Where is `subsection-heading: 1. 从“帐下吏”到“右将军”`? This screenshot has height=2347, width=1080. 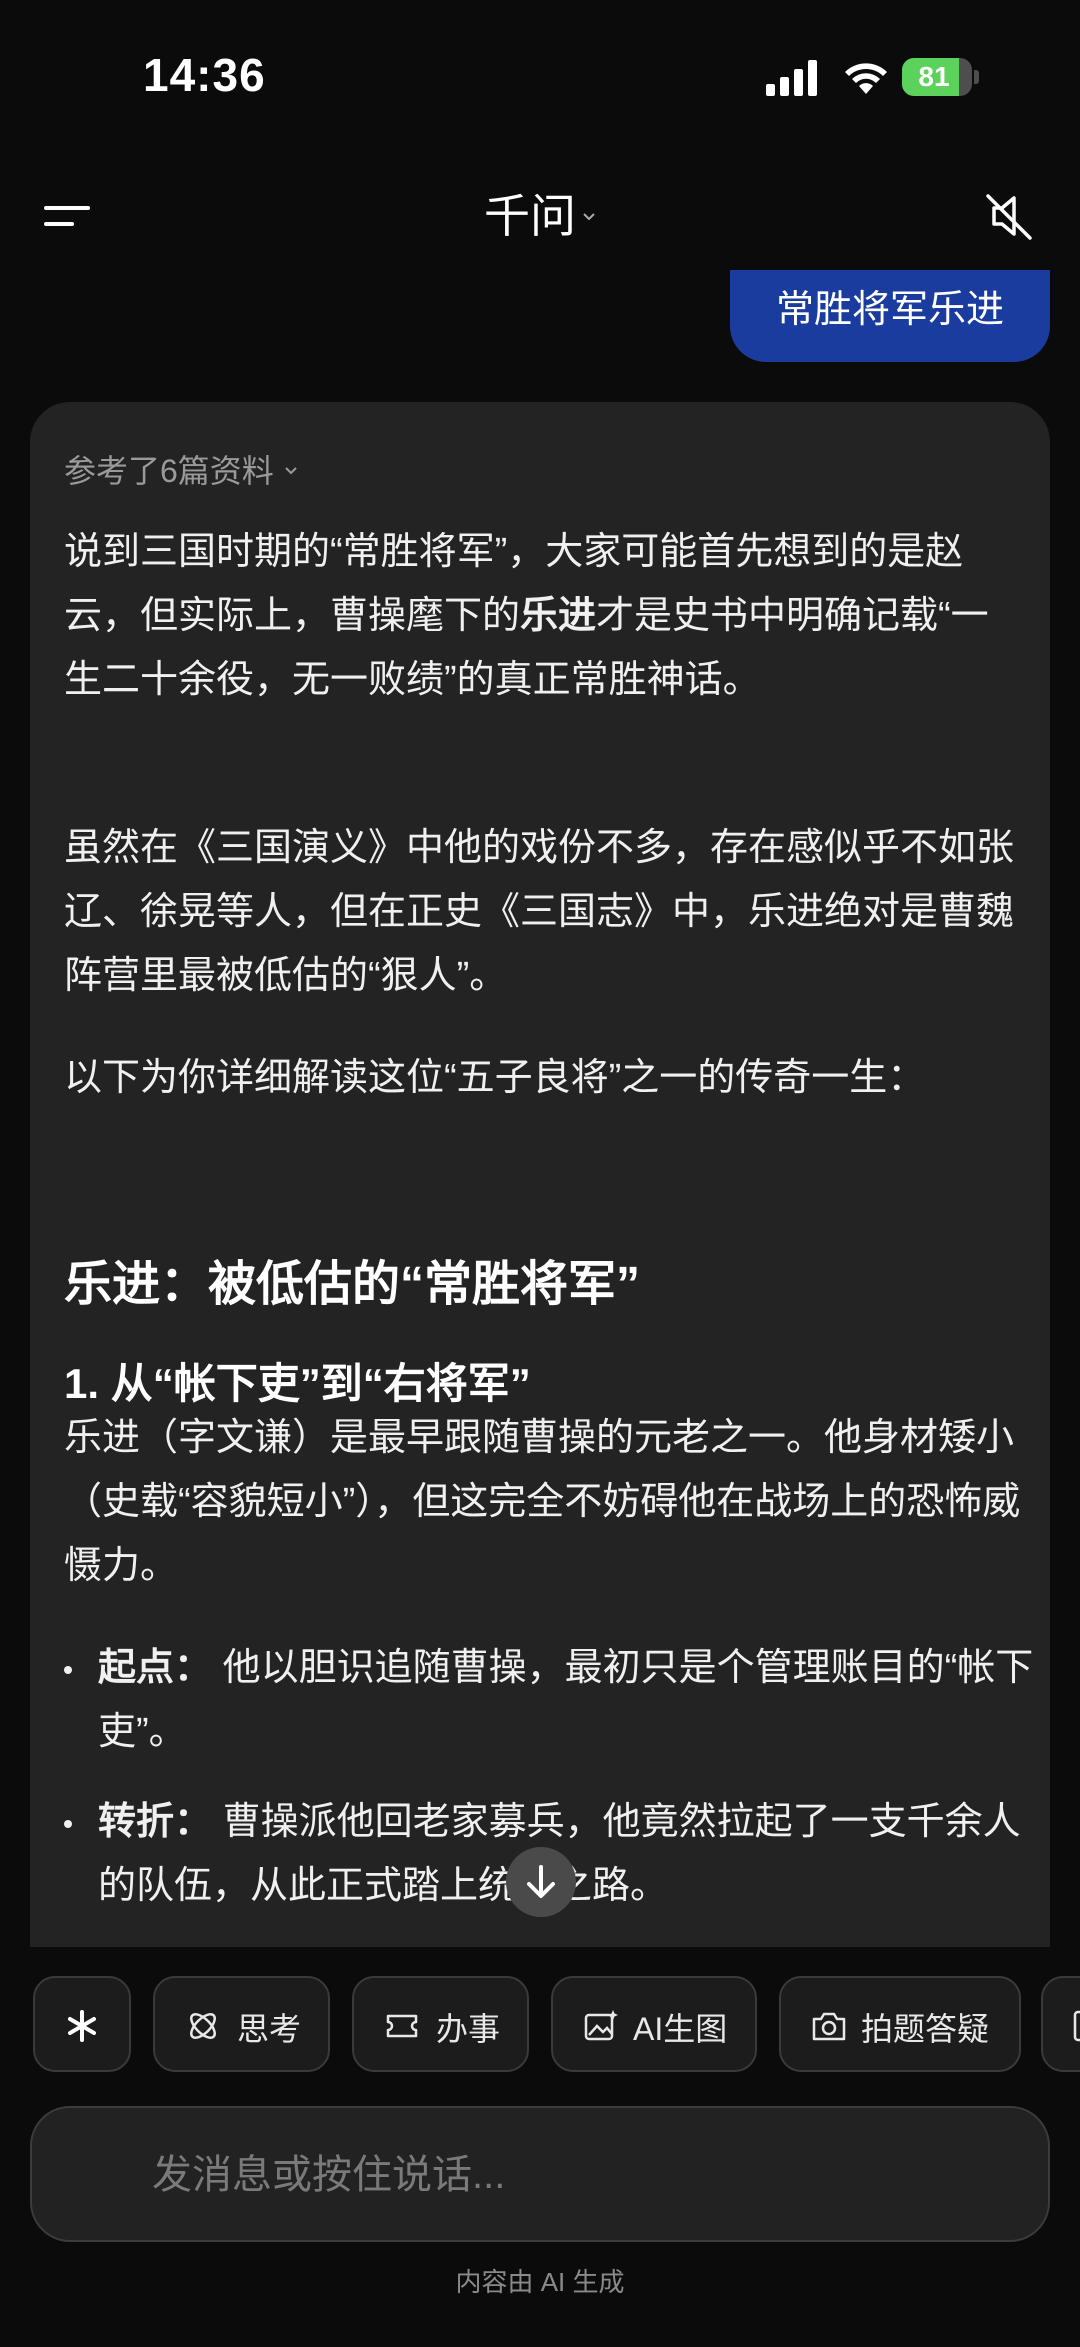 subsection-heading: 1. 从“帐下吏”到“右将军” is located at coordinates (297, 1383).